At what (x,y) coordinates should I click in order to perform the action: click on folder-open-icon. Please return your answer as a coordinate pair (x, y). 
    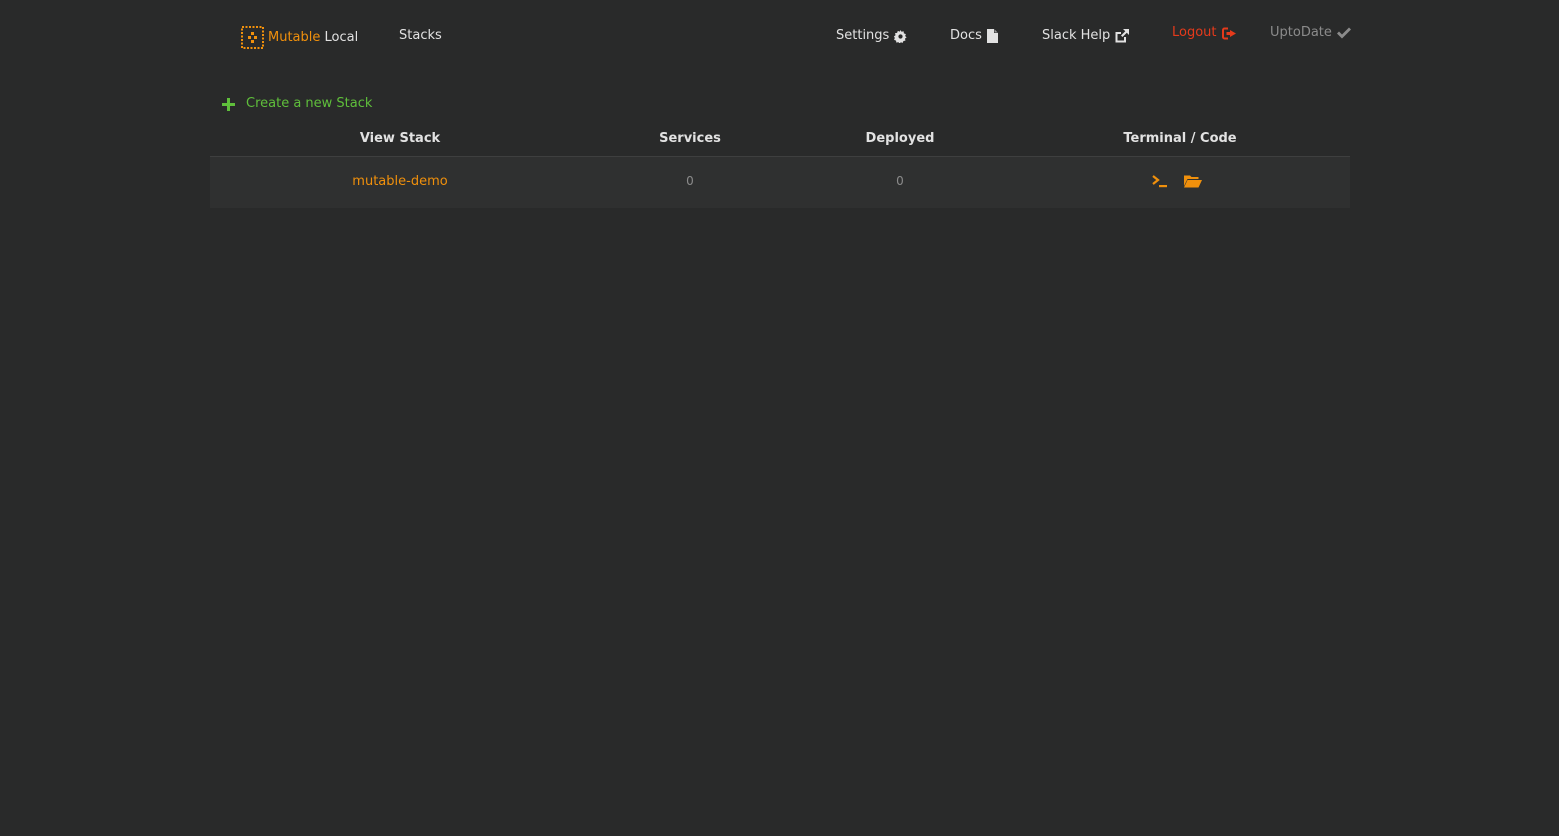
    Looking at the image, I should click on (1193, 181).